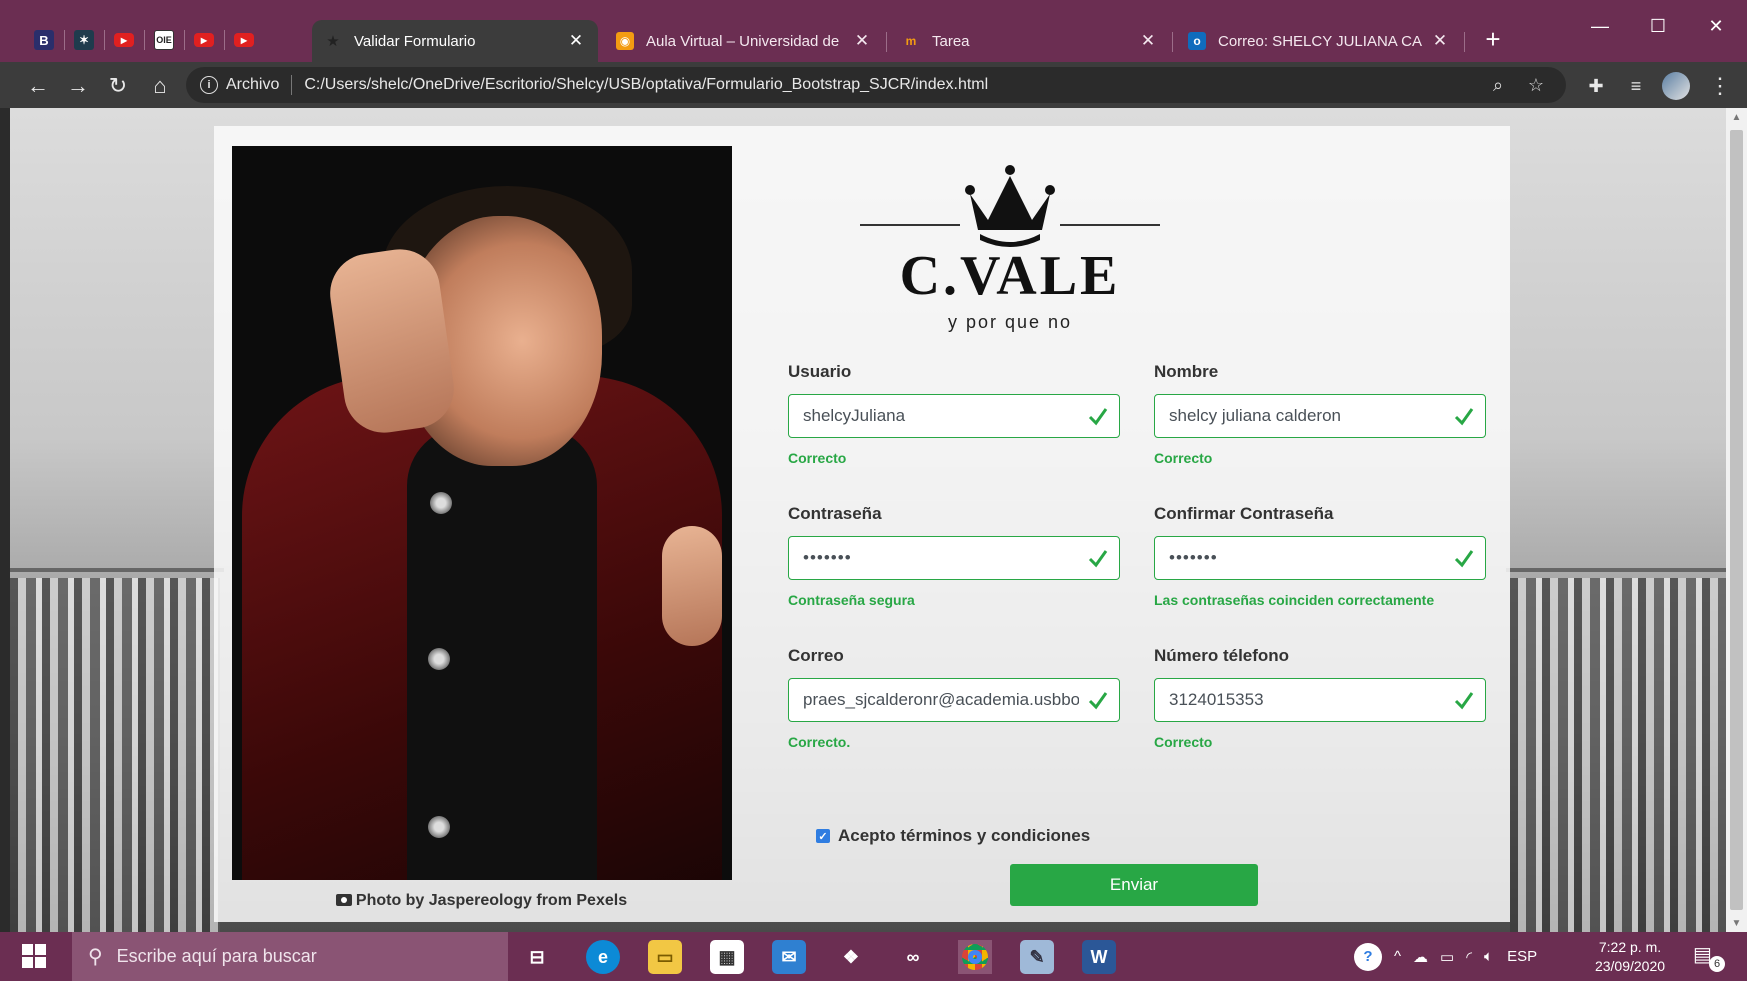 The width and height of the screenshot is (1747, 981). Describe the element at coordinates (1736, 923) in the screenshot. I see `scroll-down-arrow: ▼` at that location.